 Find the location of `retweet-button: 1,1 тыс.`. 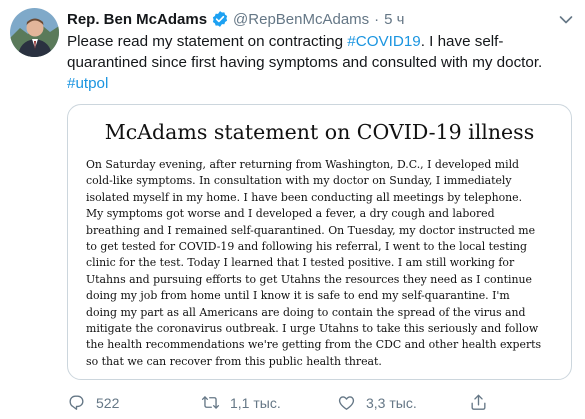

retweet-button: 1,1 тыс. is located at coordinates (241, 402).